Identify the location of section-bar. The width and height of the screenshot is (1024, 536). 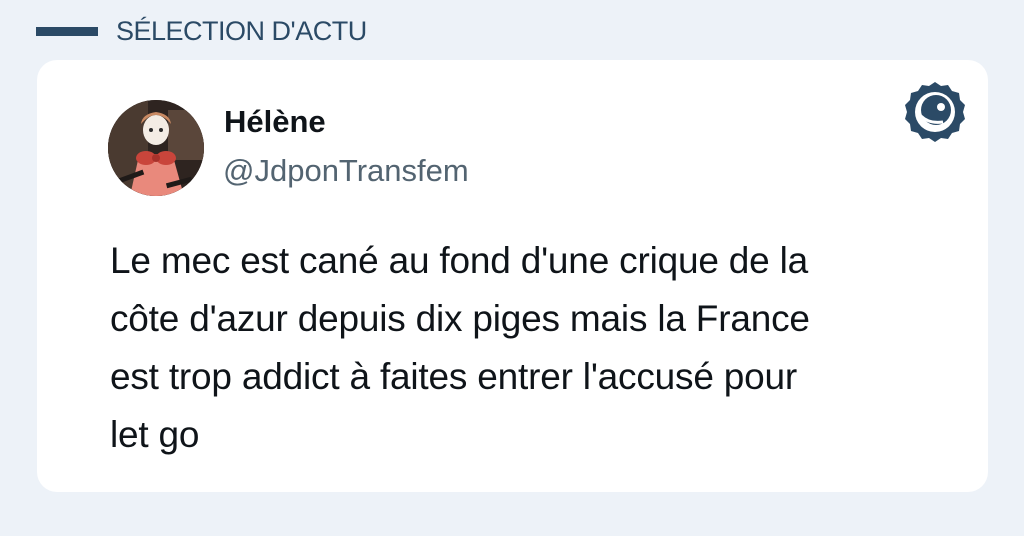
(67, 31).